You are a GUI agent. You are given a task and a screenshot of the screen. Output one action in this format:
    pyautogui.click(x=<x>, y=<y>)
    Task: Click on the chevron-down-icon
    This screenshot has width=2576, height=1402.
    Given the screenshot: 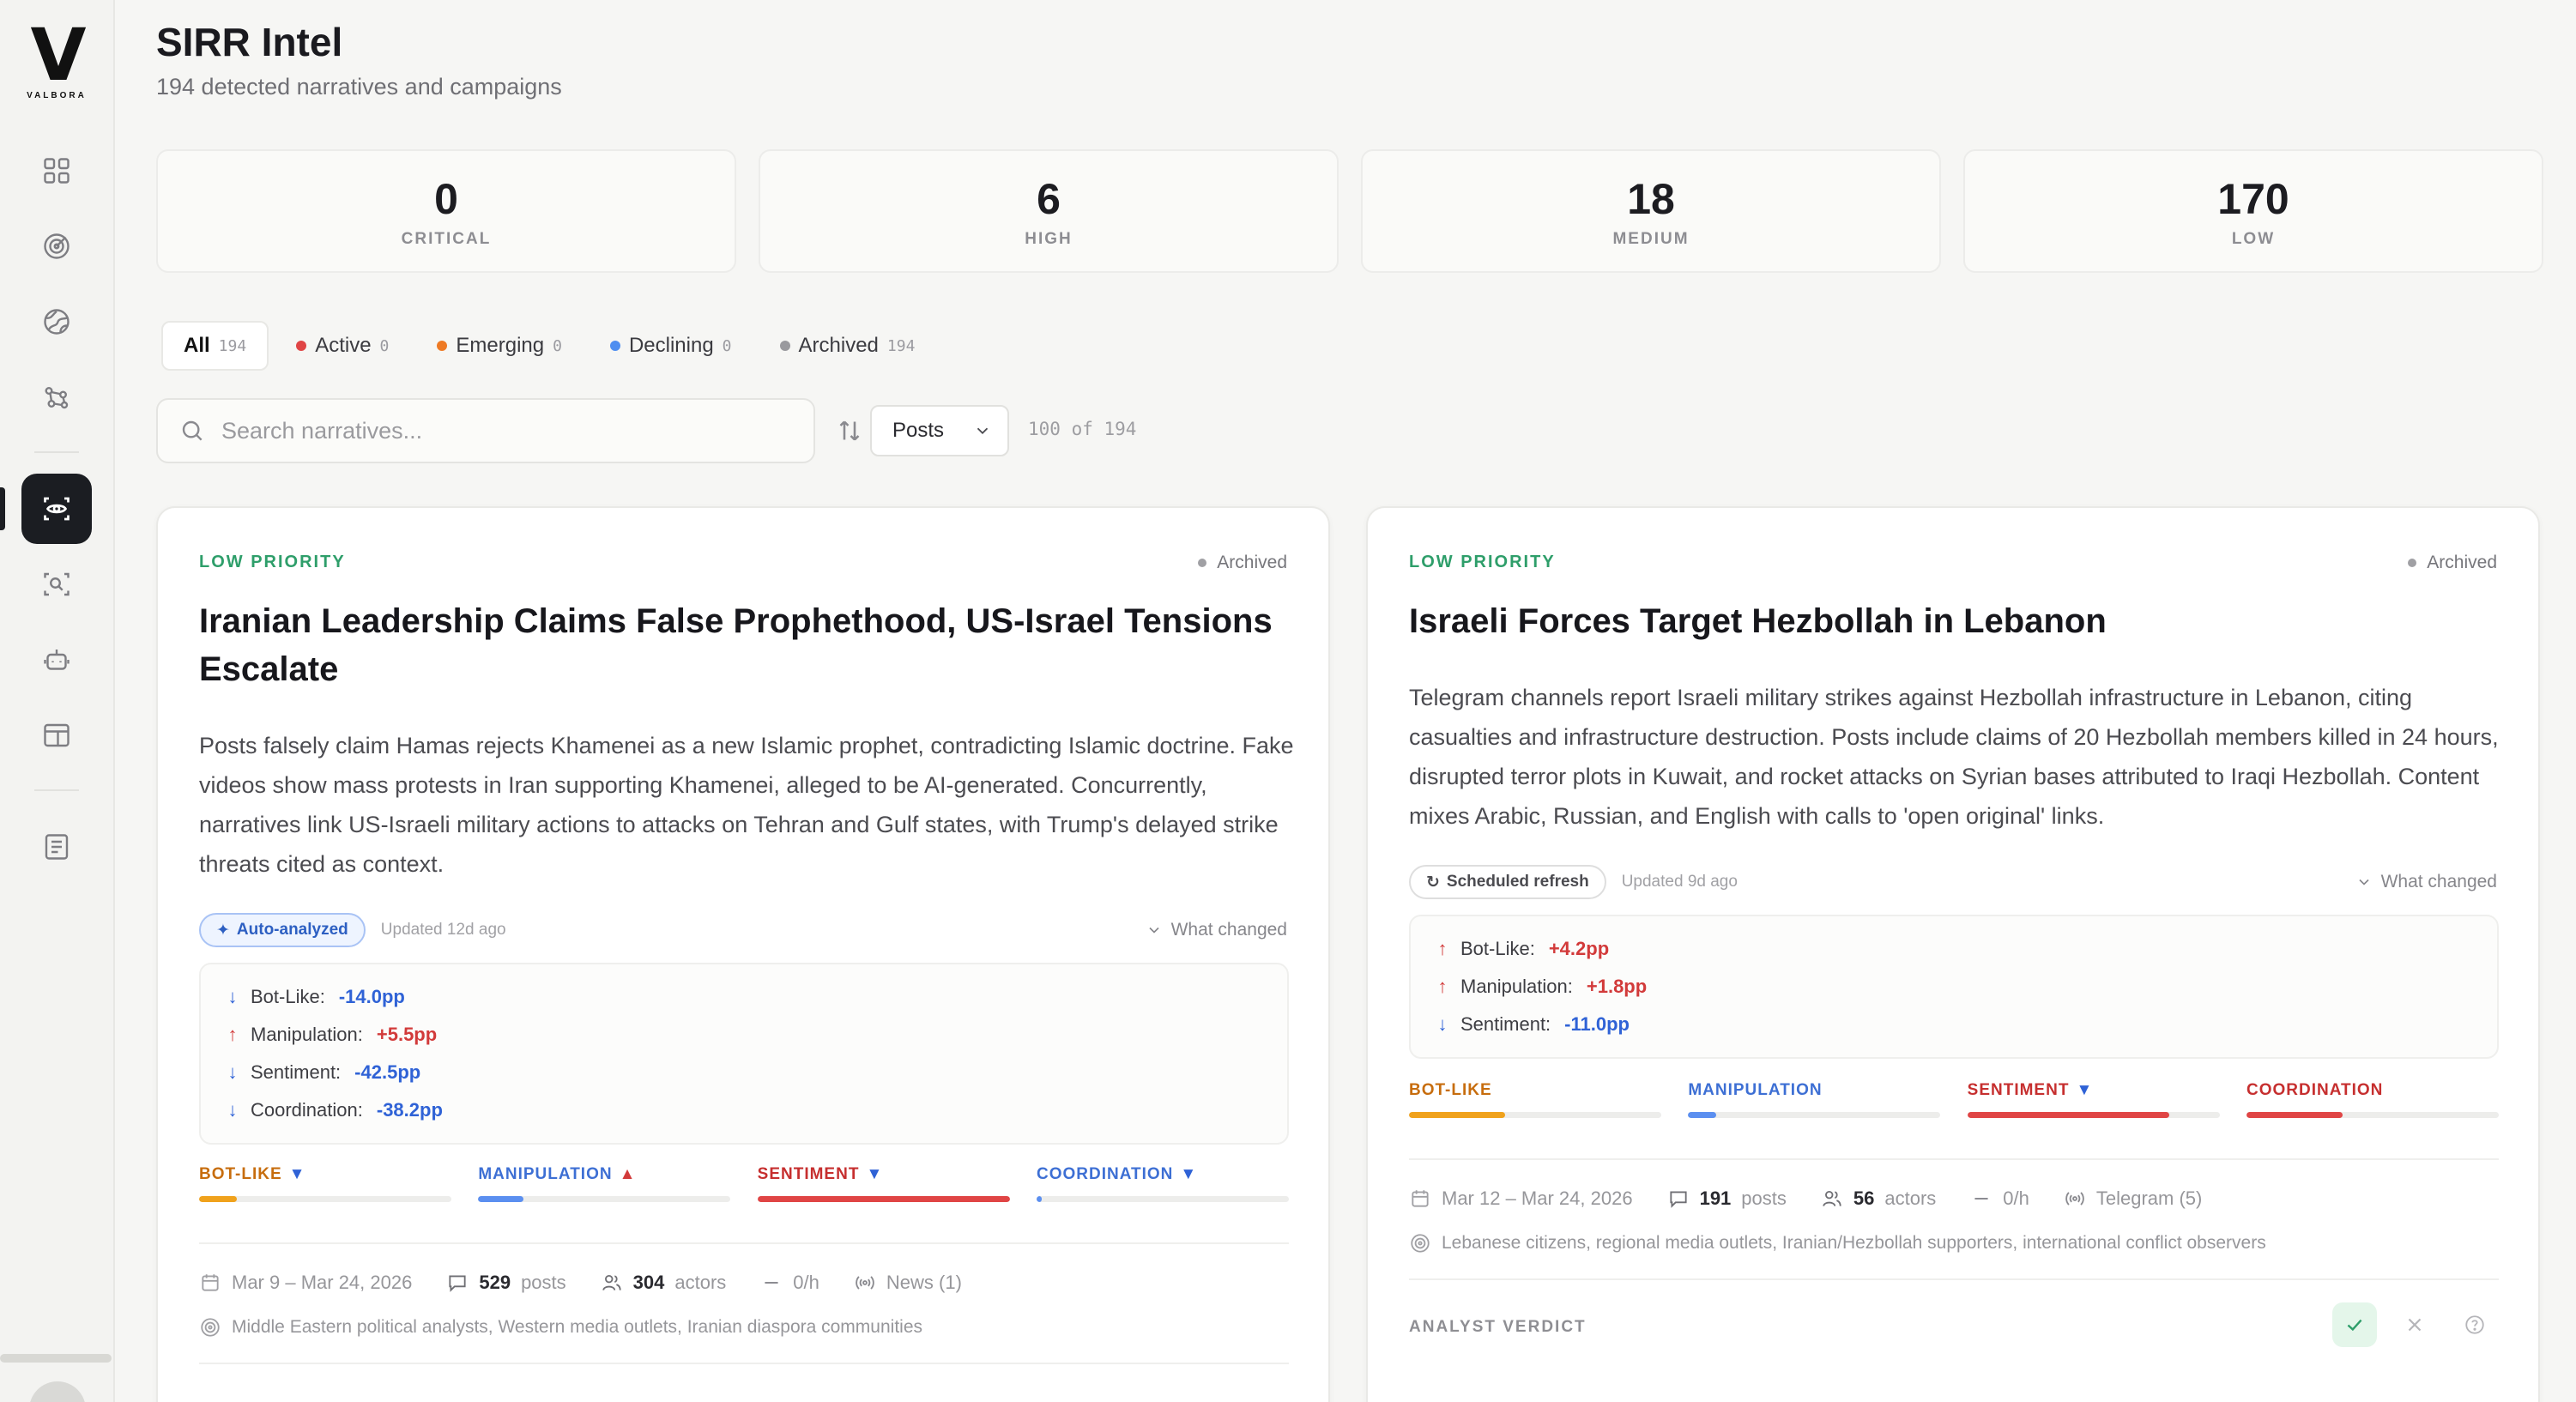 What is the action you would take?
    pyautogui.click(x=1153, y=930)
    